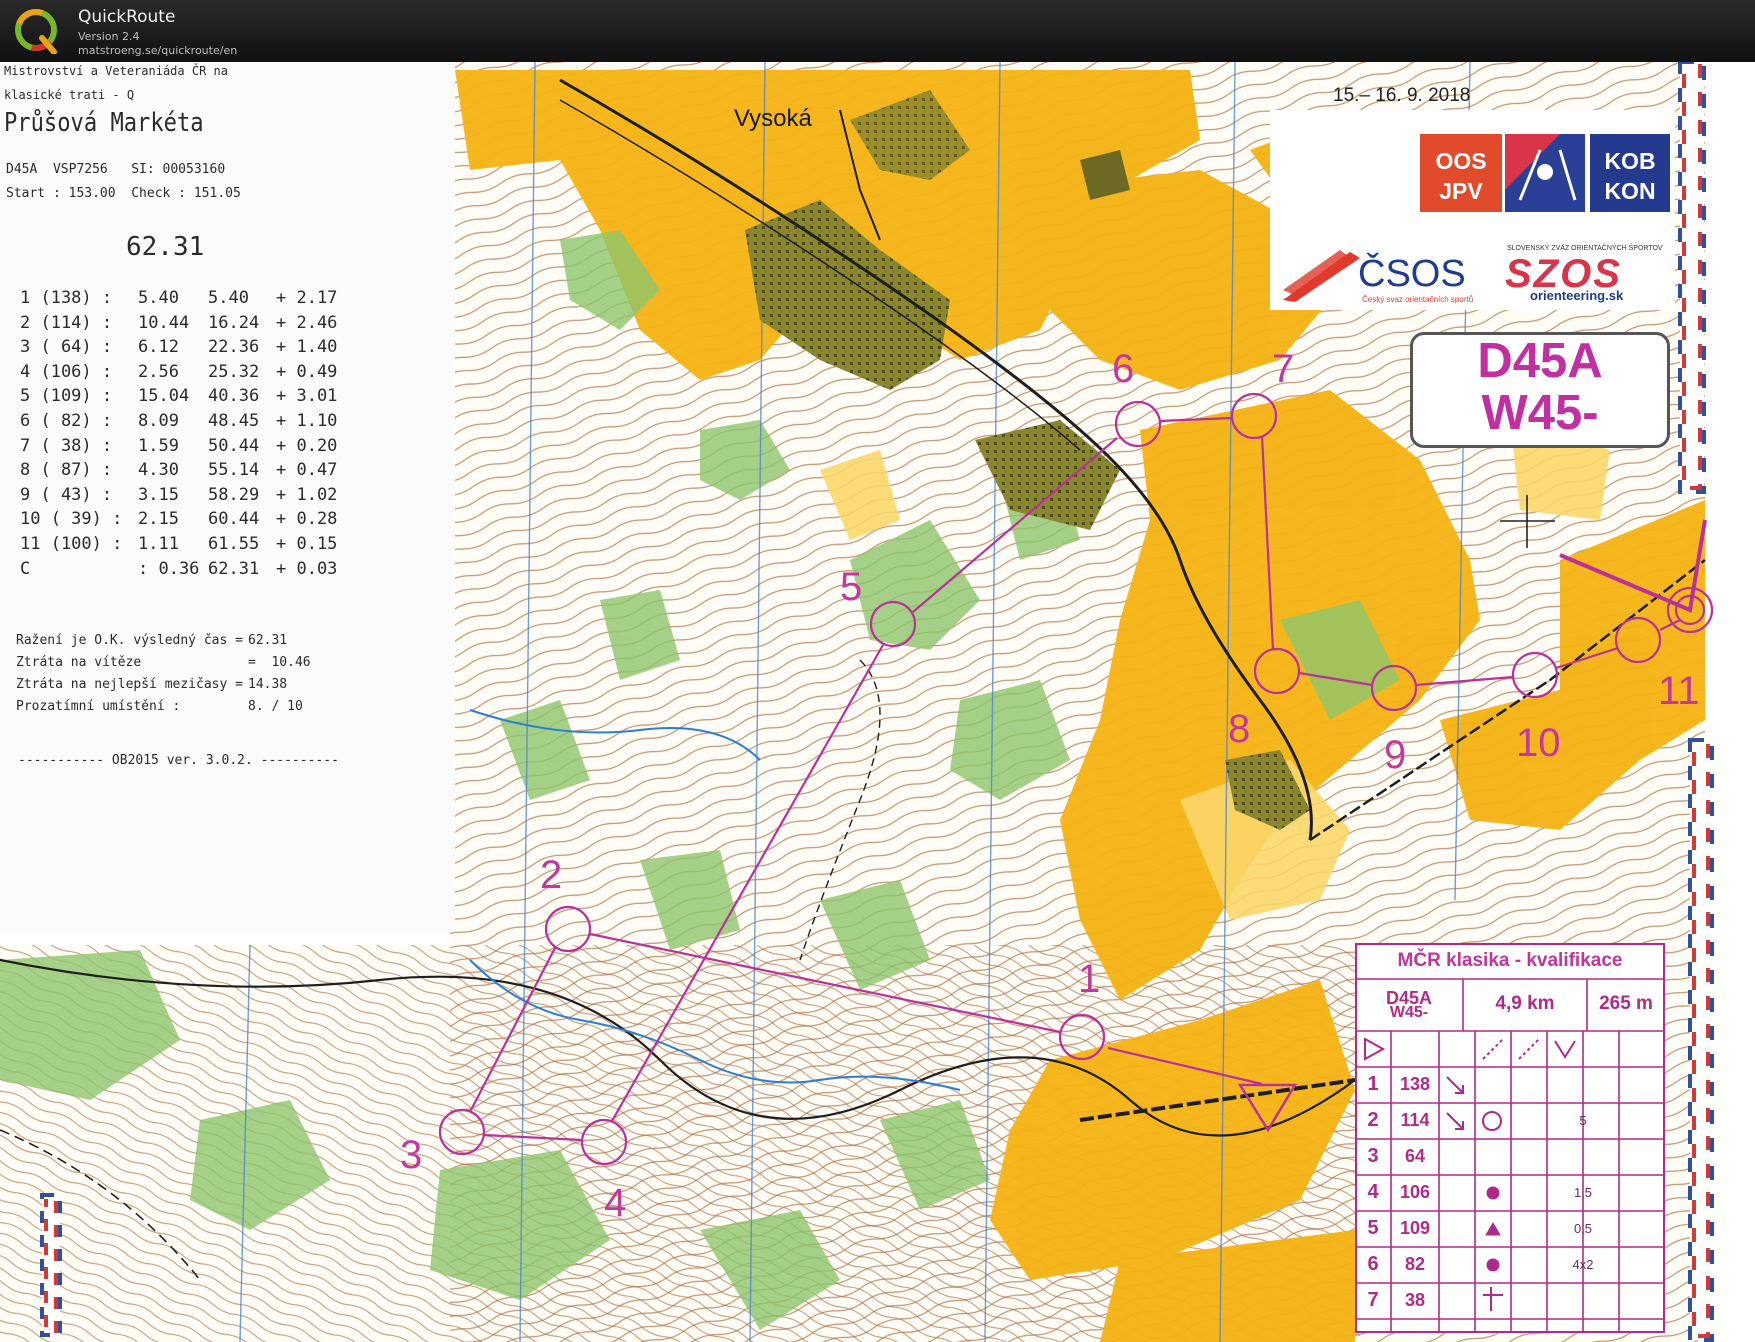 The image size is (1755, 1342). I want to click on split-loss: + 2.46, so click(307, 322).